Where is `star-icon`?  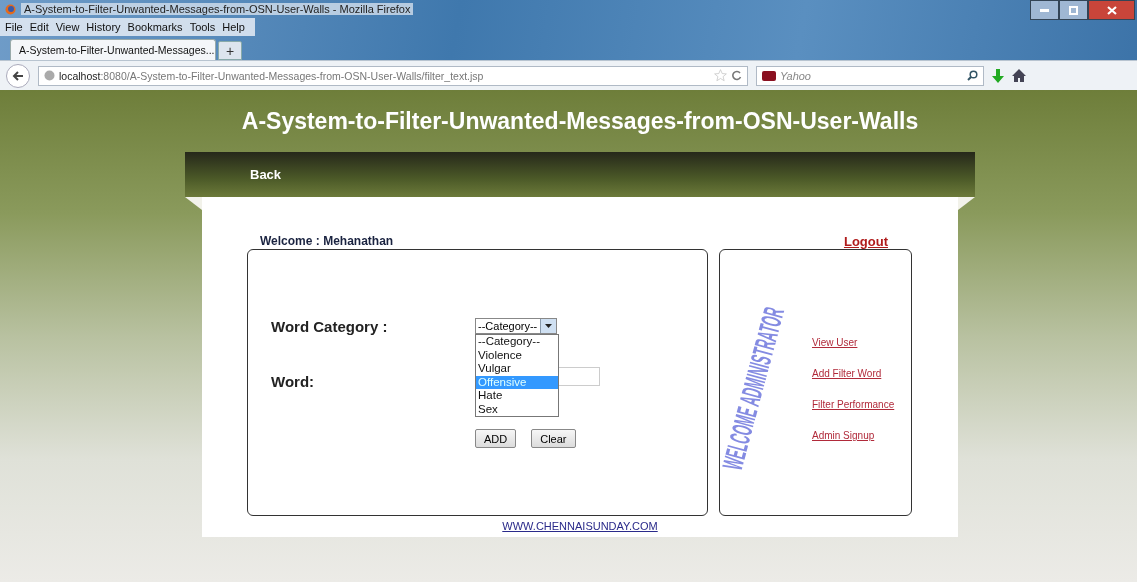 star-icon is located at coordinates (720, 75).